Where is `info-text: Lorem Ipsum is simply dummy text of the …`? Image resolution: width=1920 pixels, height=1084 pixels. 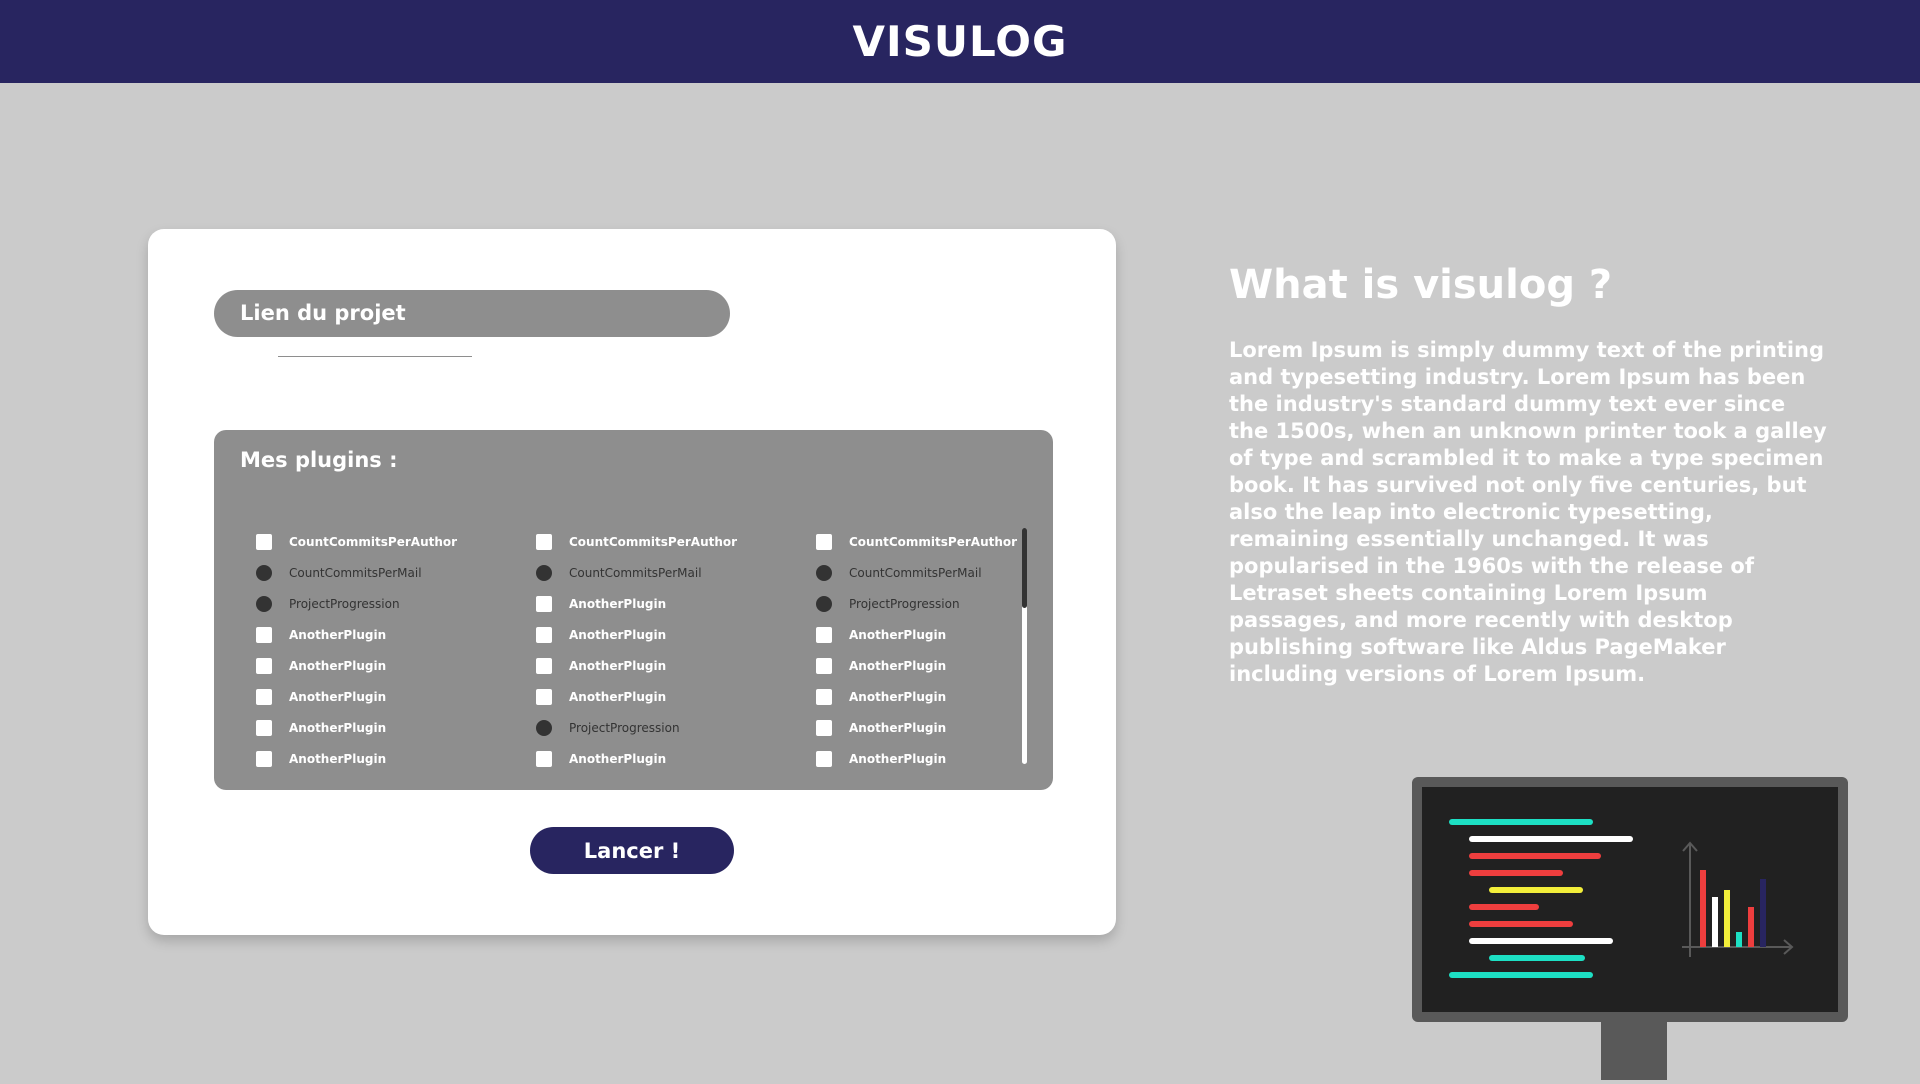 info-text: Lorem Ipsum is simply dummy text of the … is located at coordinates (1528, 512).